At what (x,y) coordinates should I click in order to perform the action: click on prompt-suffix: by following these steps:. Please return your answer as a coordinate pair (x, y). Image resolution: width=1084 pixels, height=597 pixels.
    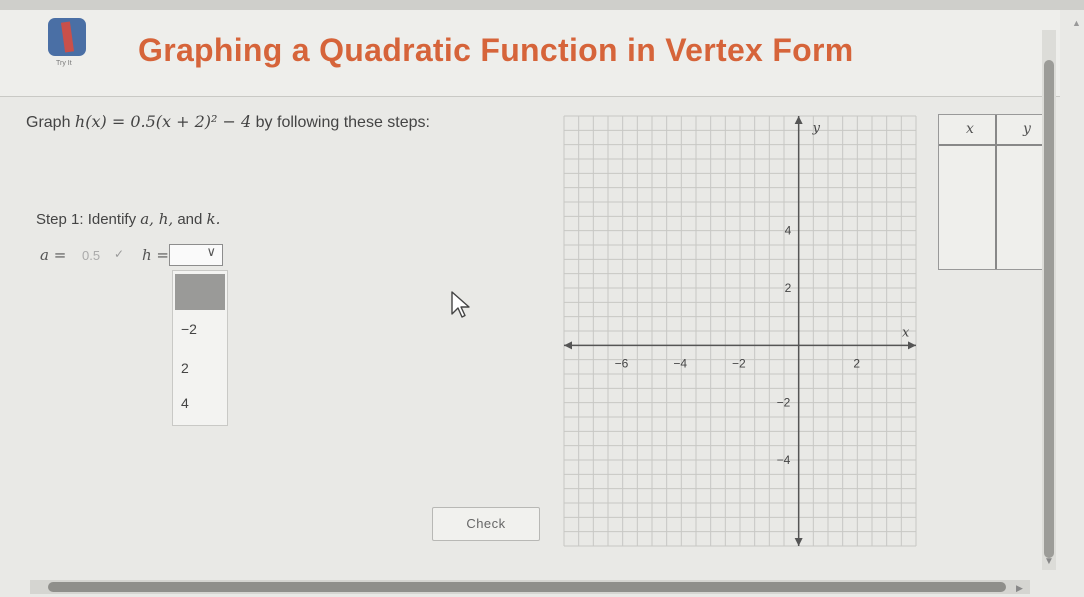
    Looking at the image, I should click on (340, 122).